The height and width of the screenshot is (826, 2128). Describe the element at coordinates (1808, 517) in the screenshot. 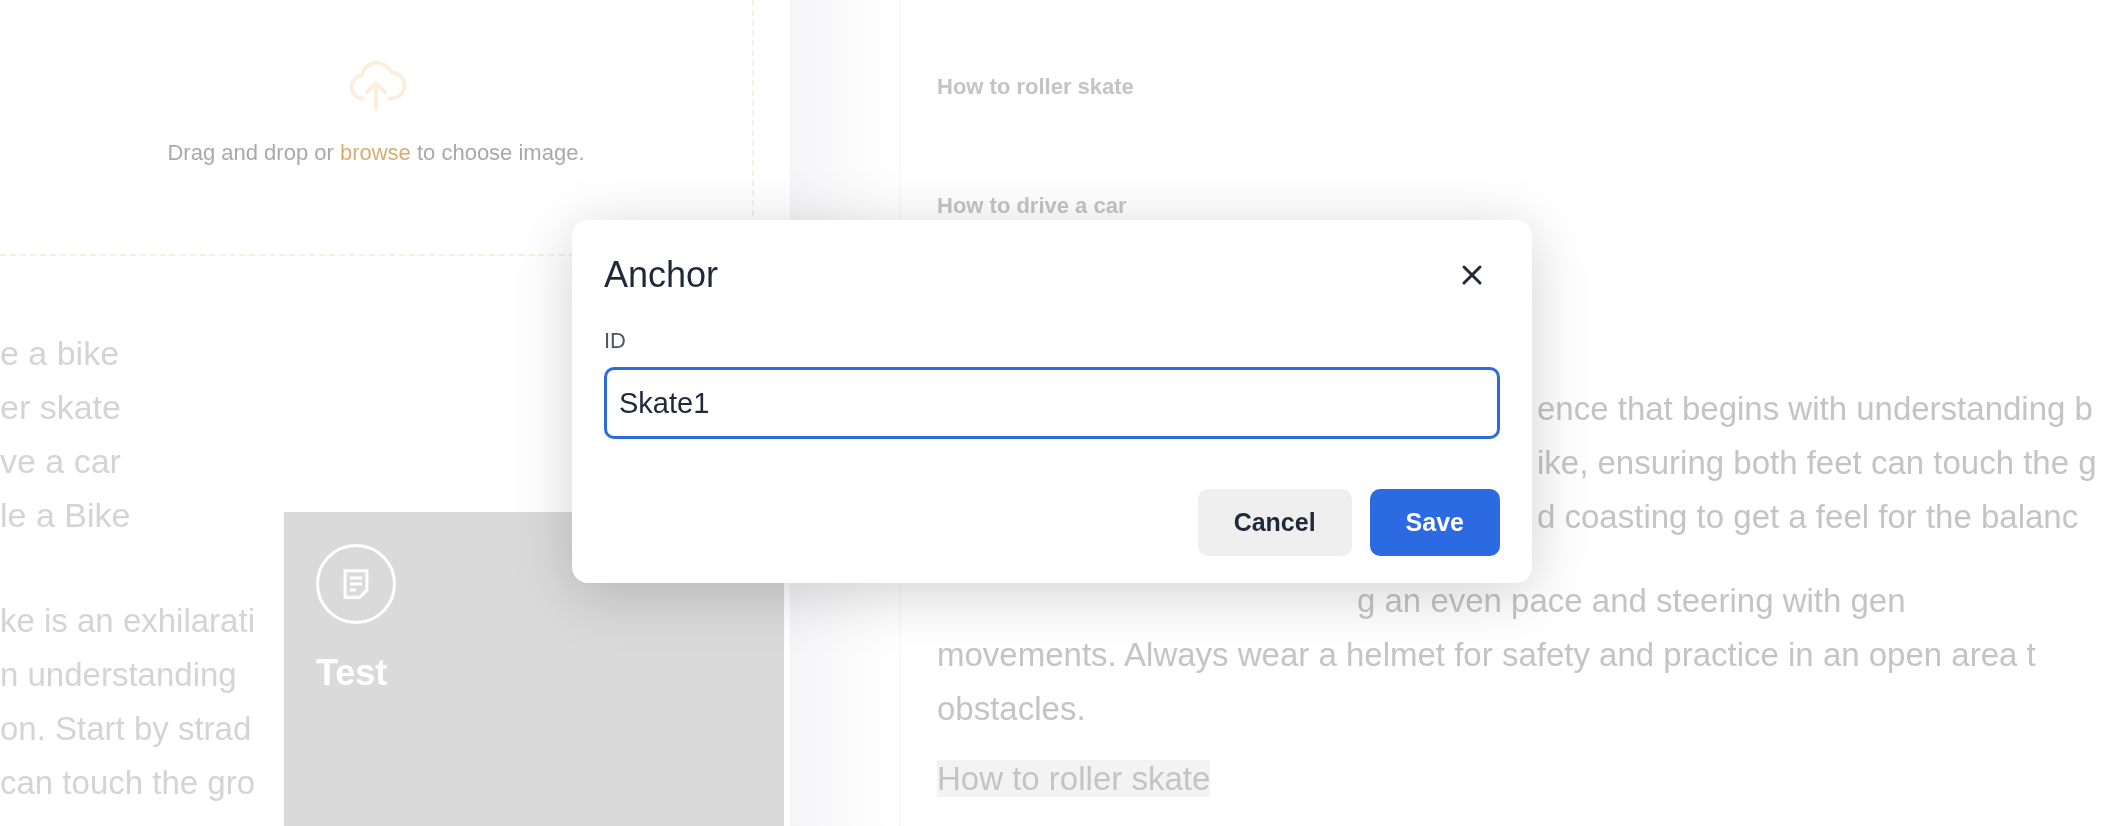

I see `paragraph-line: d coasting to get a feel for the balanc` at that location.